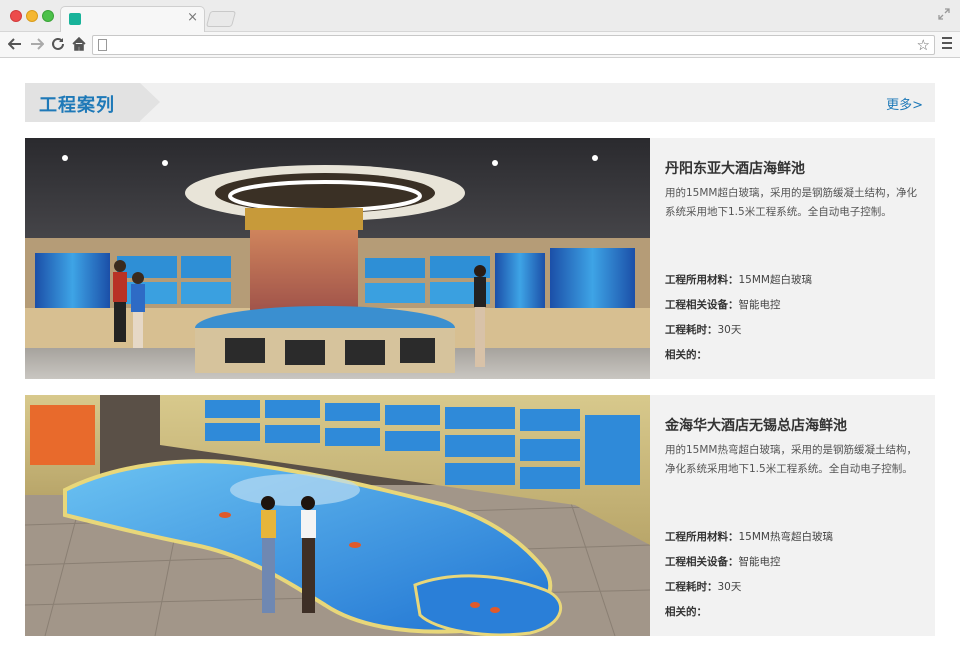 The image size is (960, 660). What do you see at coordinates (79, 44) in the screenshot?
I see `home-icon` at bounding box center [79, 44].